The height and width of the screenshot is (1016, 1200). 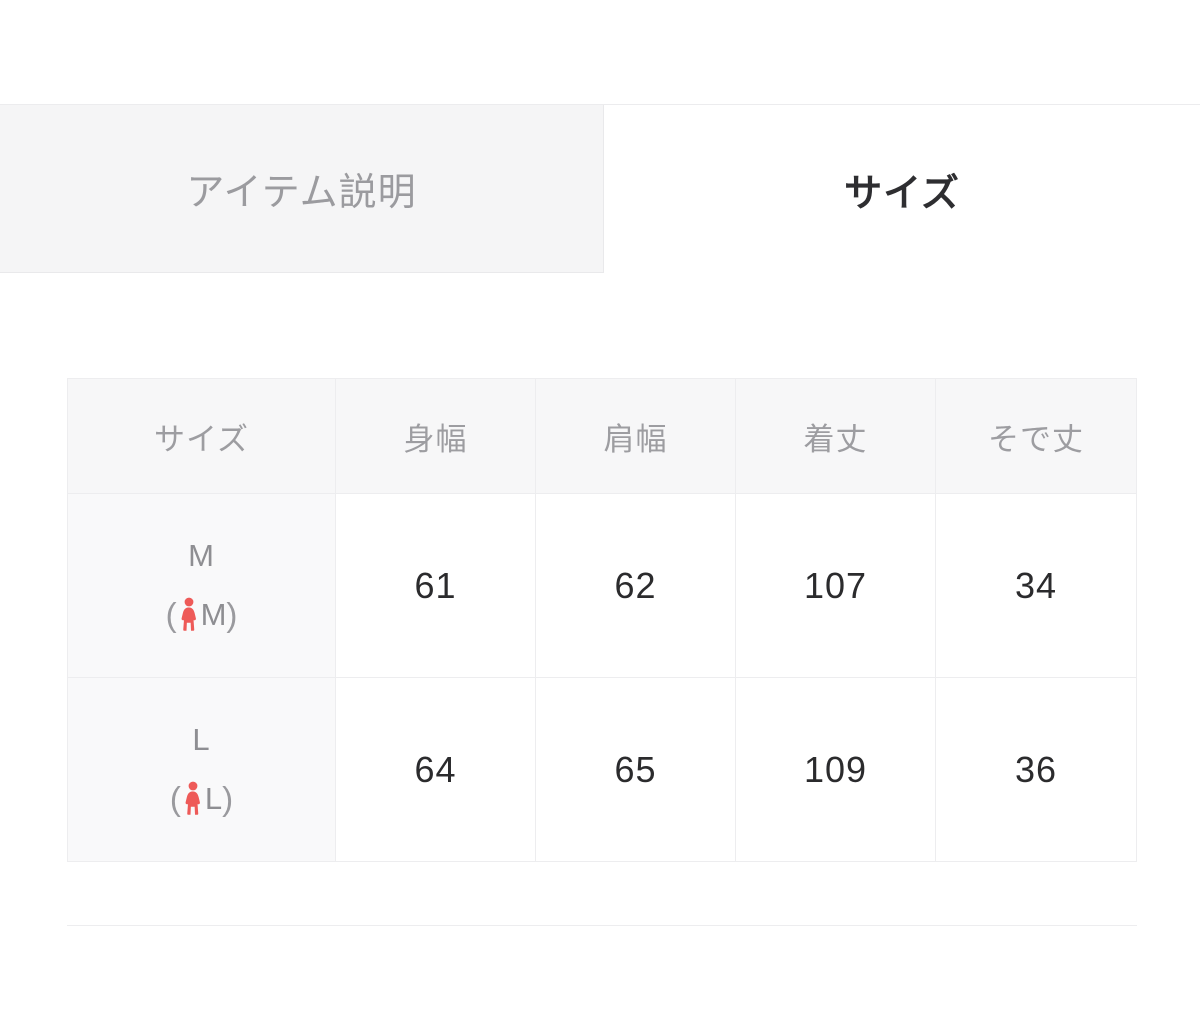 I want to click on value-sleeve: 34, so click(x=1036, y=585).